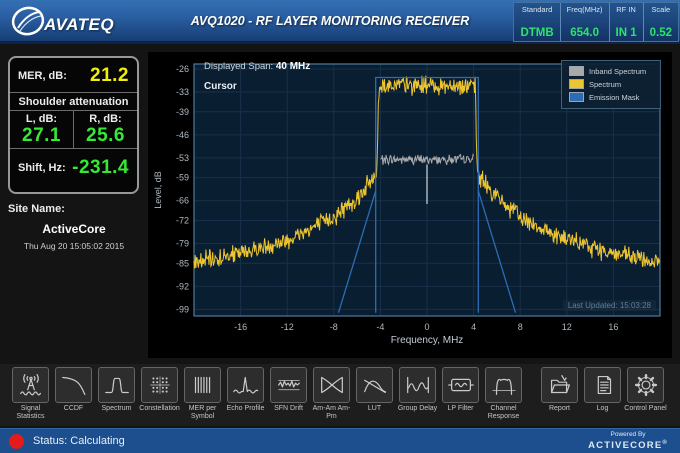  Describe the element at coordinates (73, 75) in the screenshot. I see `mer-row: MER, dB: 21.2` at that location.